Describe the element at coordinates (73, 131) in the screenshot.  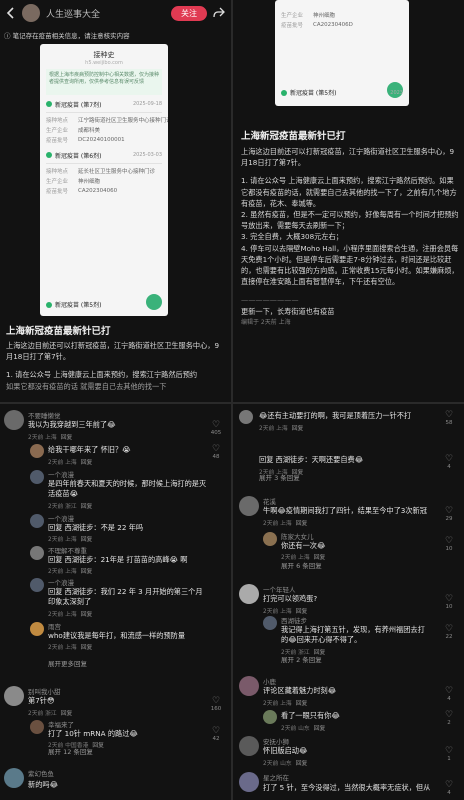
I see `record-row: 生产企业 成都科美` at that location.